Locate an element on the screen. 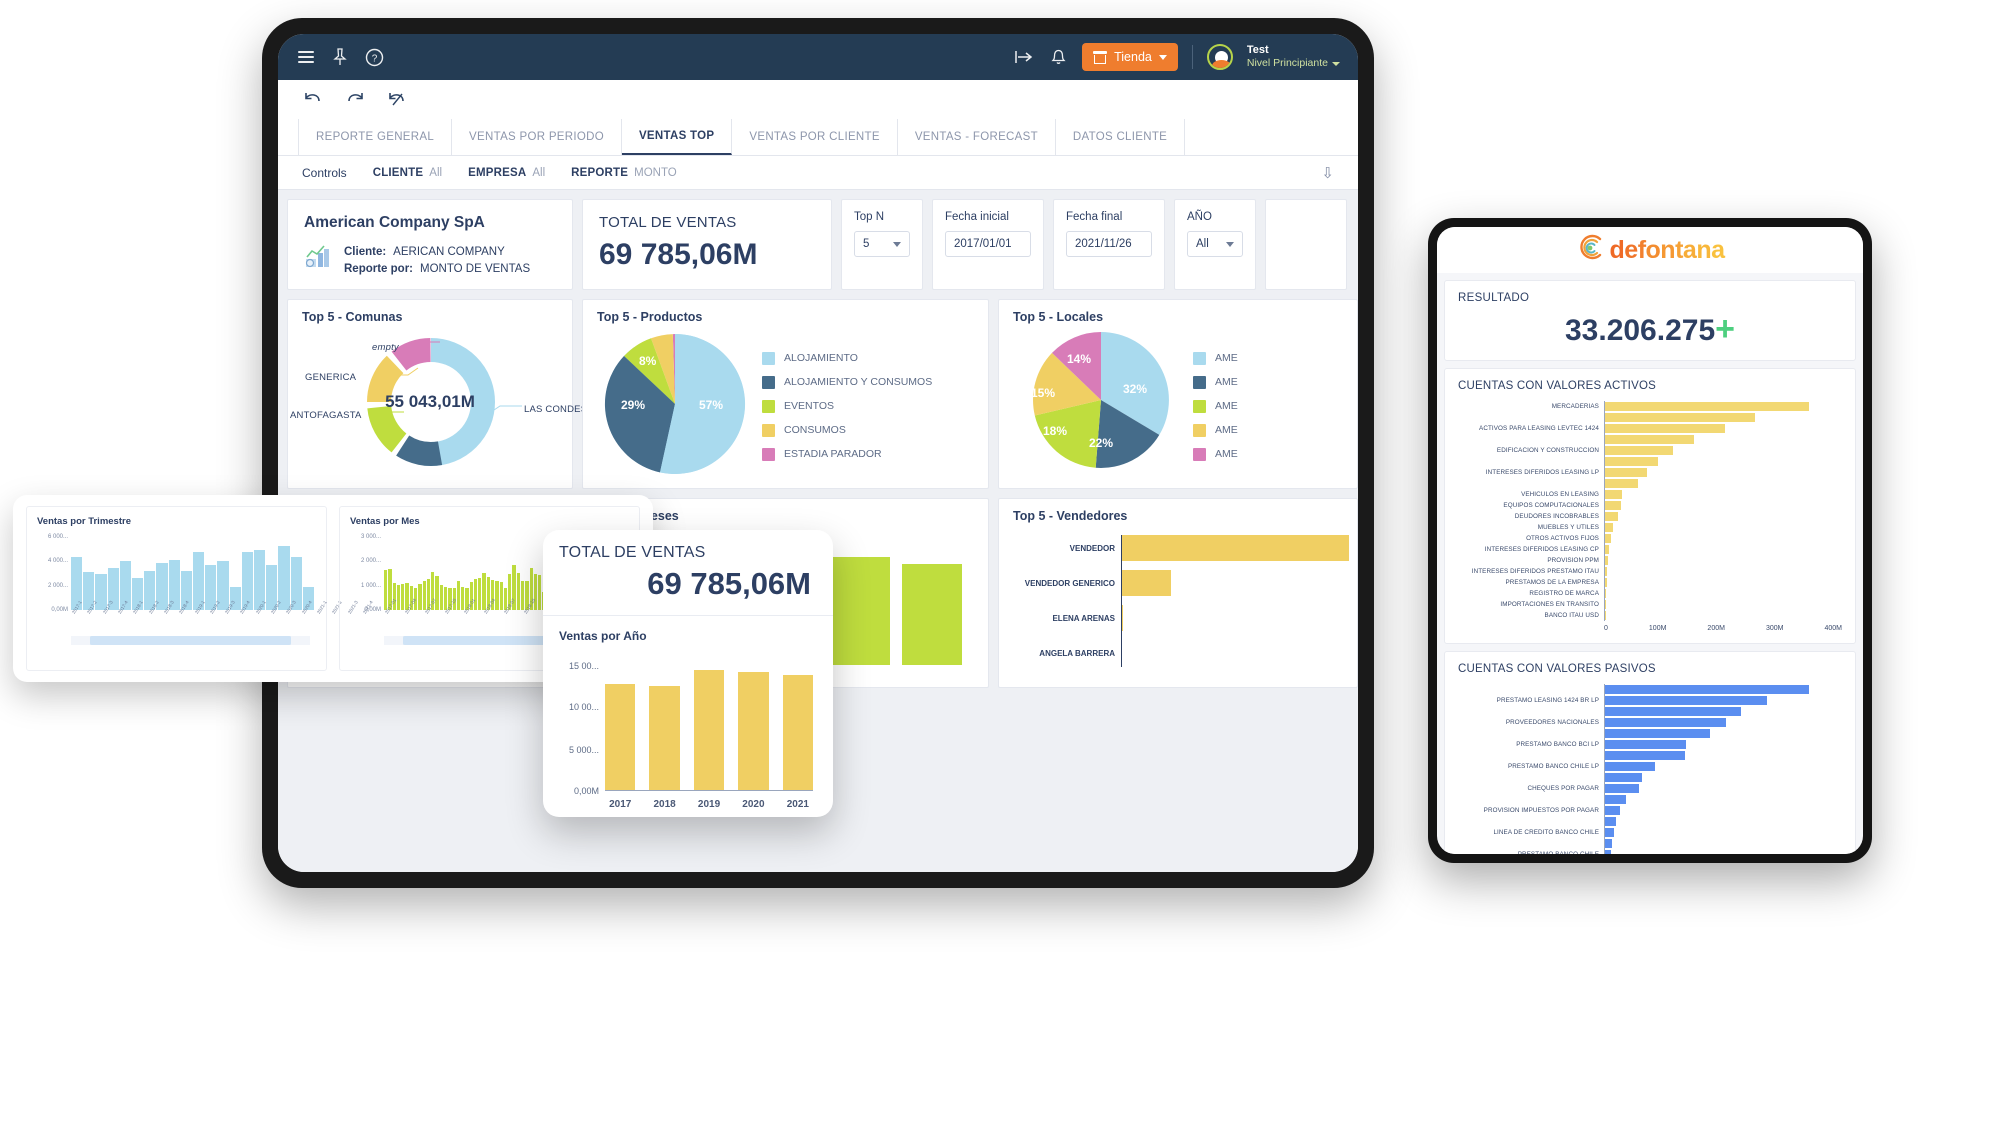 The height and width of the screenshot is (1125, 2000). shop-icon is located at coordinates (1100, 57).